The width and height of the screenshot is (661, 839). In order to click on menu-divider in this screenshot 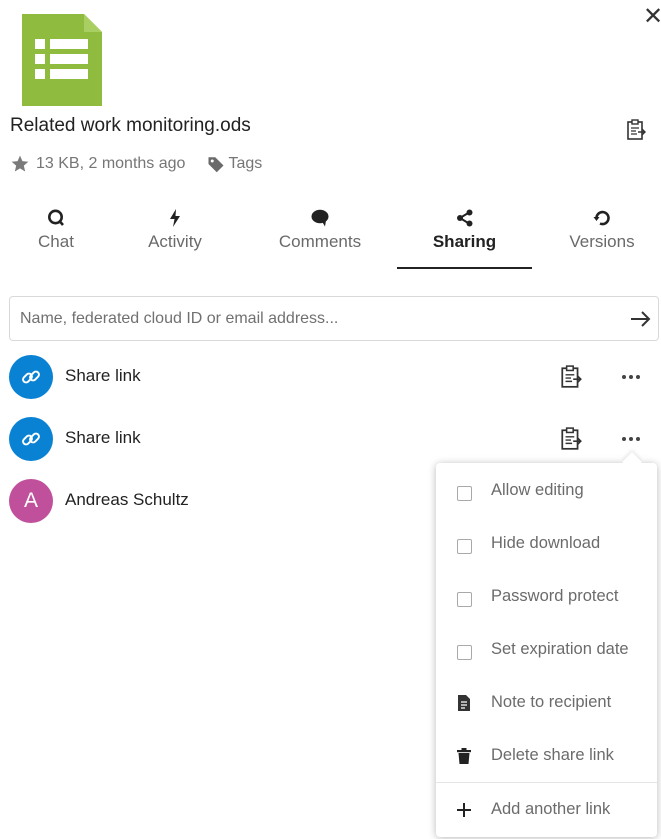, I will do `click(546, 782)`.